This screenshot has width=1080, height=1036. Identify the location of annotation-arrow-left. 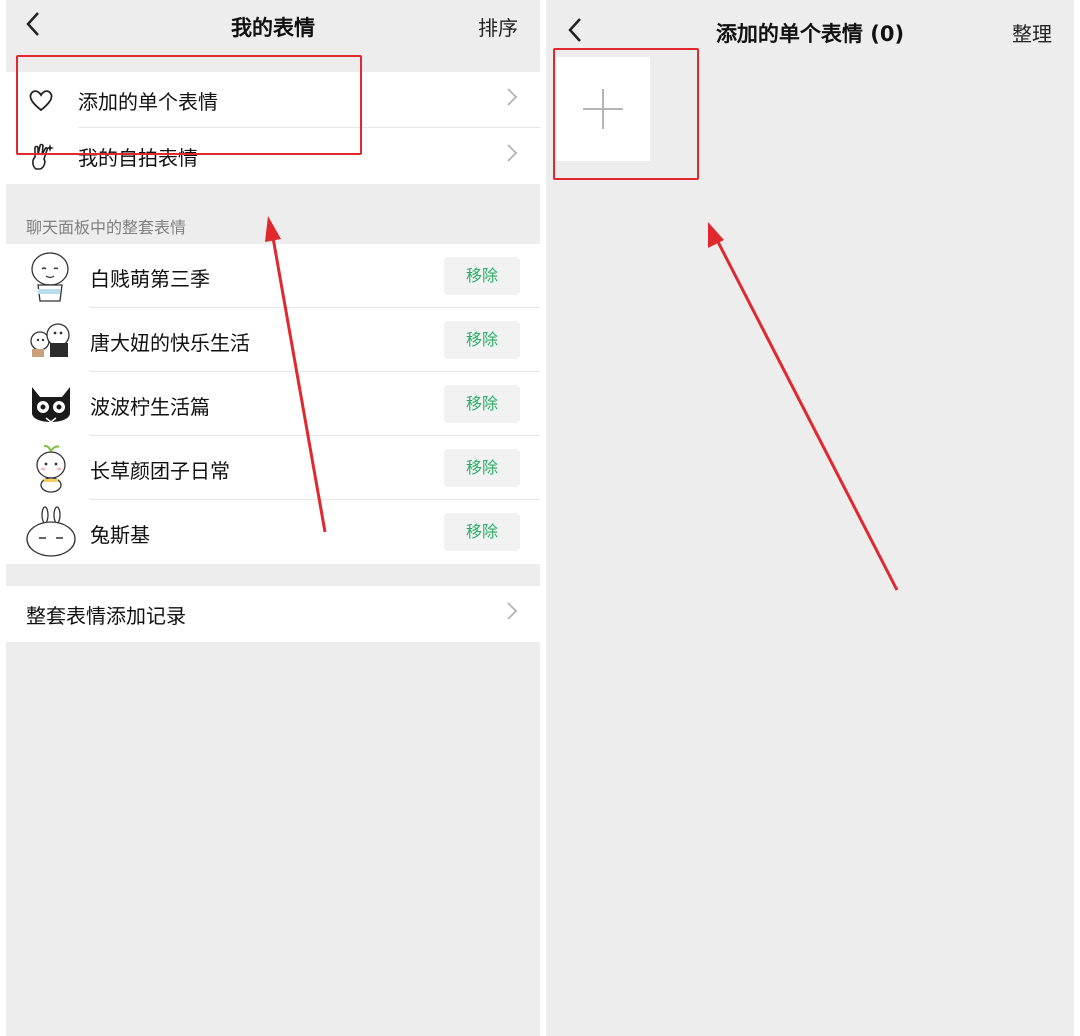
(296, 374).